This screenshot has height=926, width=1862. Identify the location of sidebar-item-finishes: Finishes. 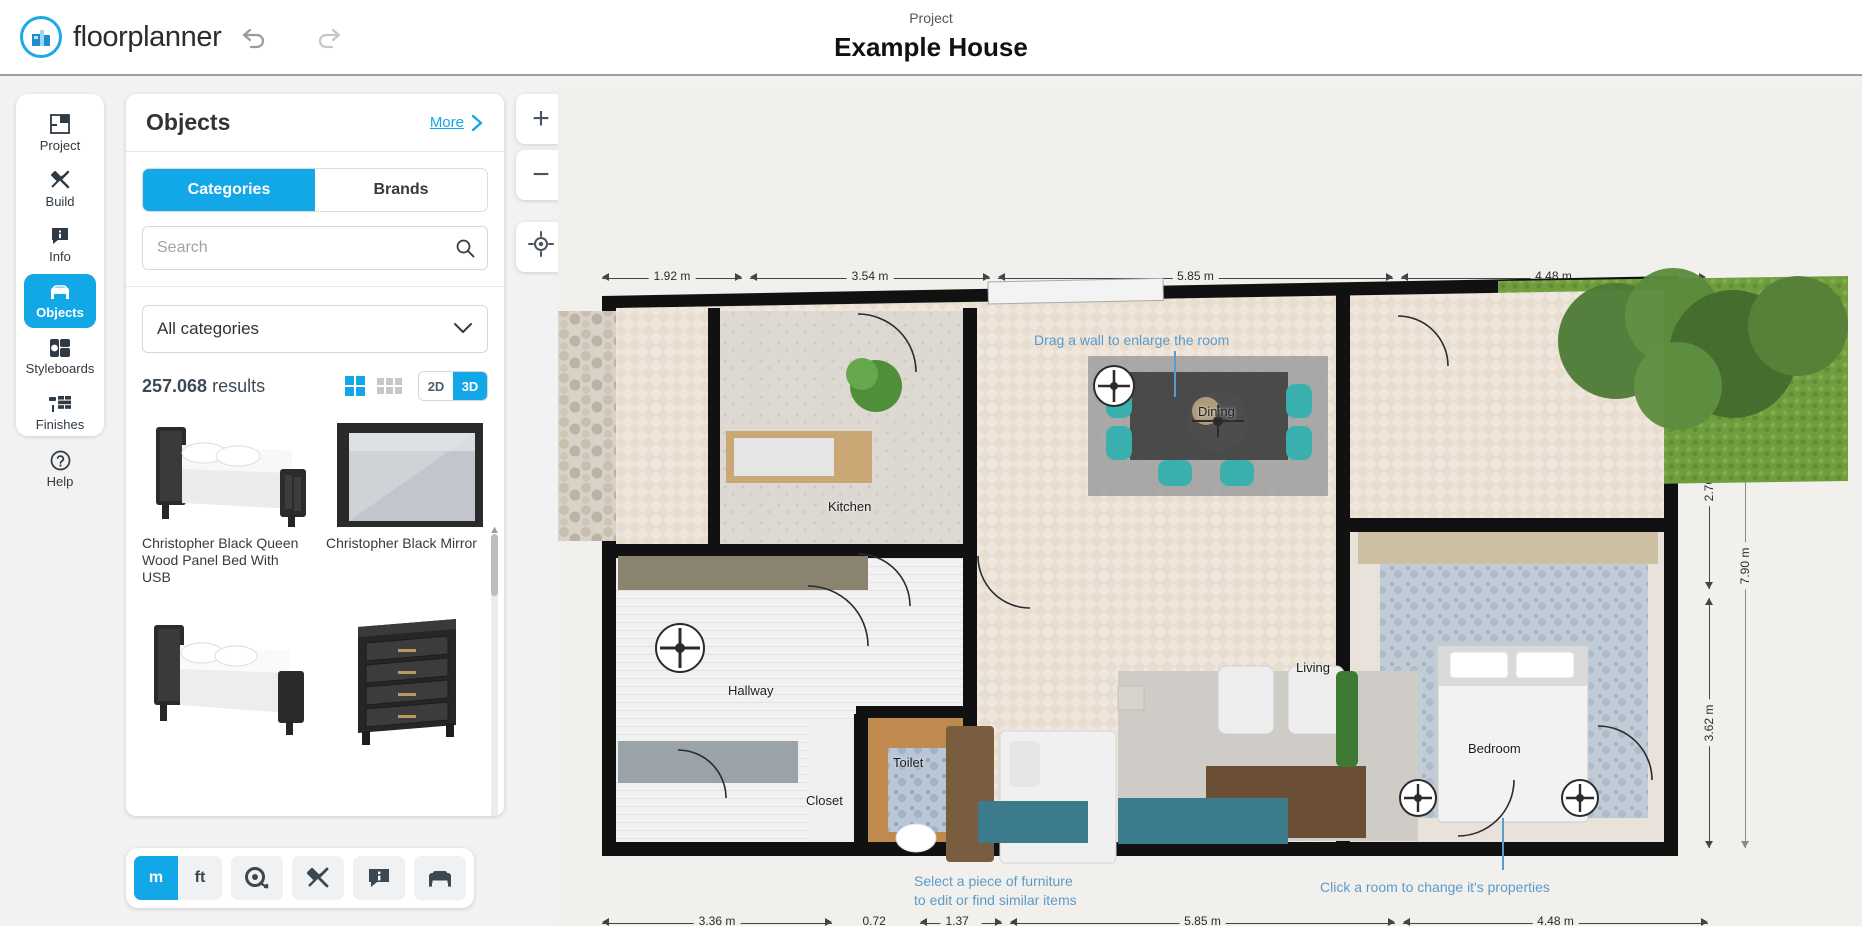
(60, 413).